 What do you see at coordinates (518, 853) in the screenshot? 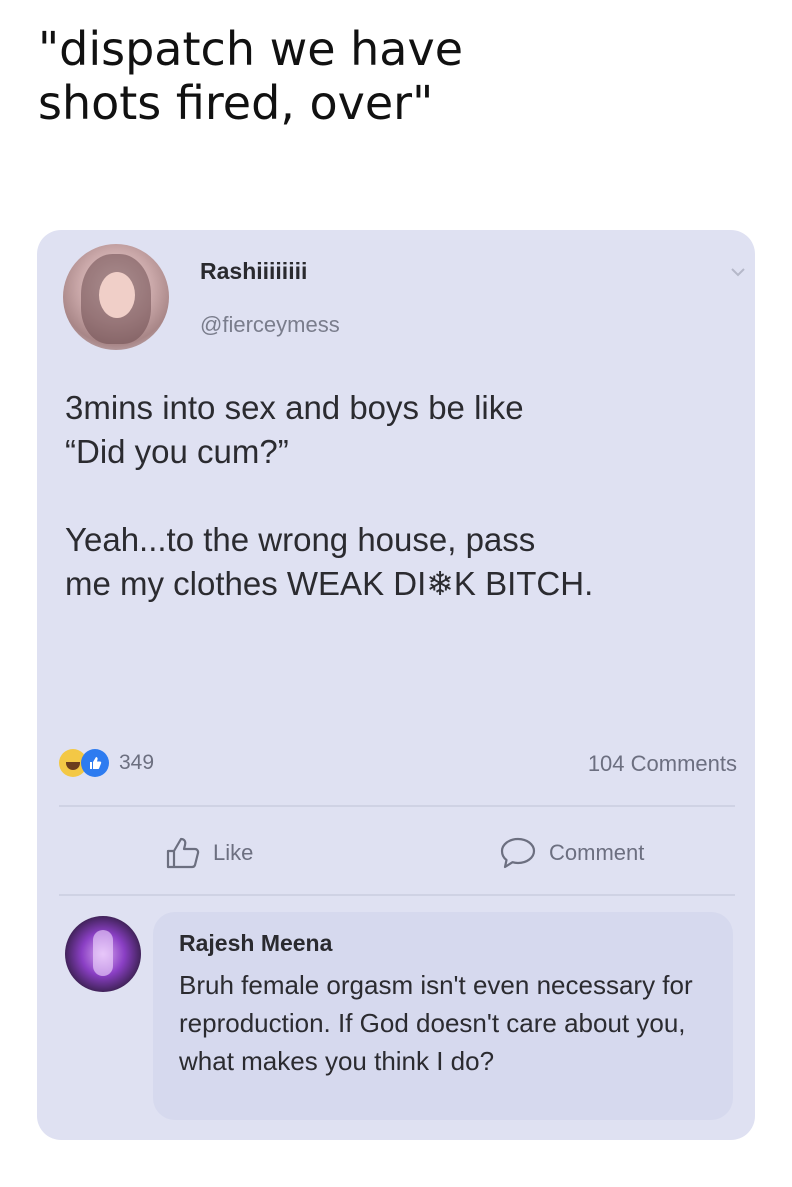
I see `speech-bubble-icon` at bounding box center [518, 853].